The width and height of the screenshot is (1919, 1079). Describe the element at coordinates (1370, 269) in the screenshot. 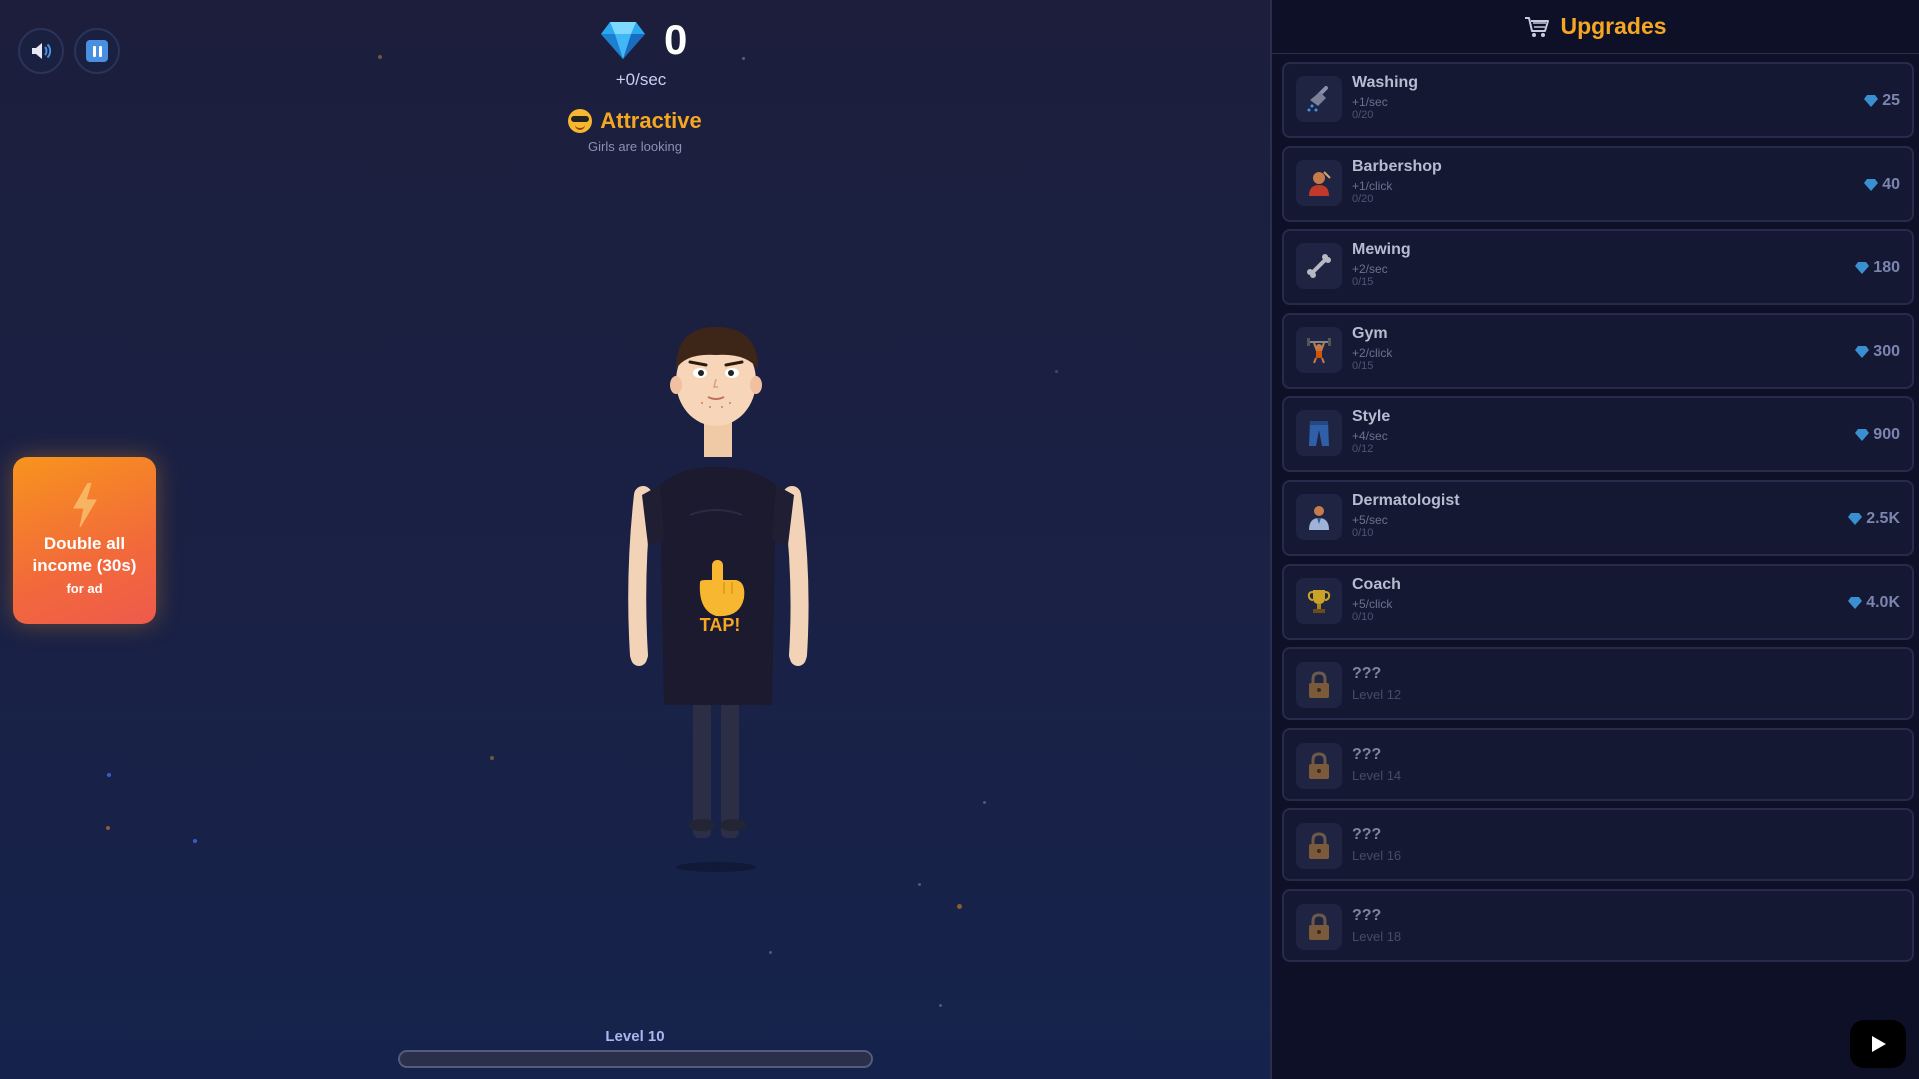

I see `upgrade-effect: +2/sec` at that location.